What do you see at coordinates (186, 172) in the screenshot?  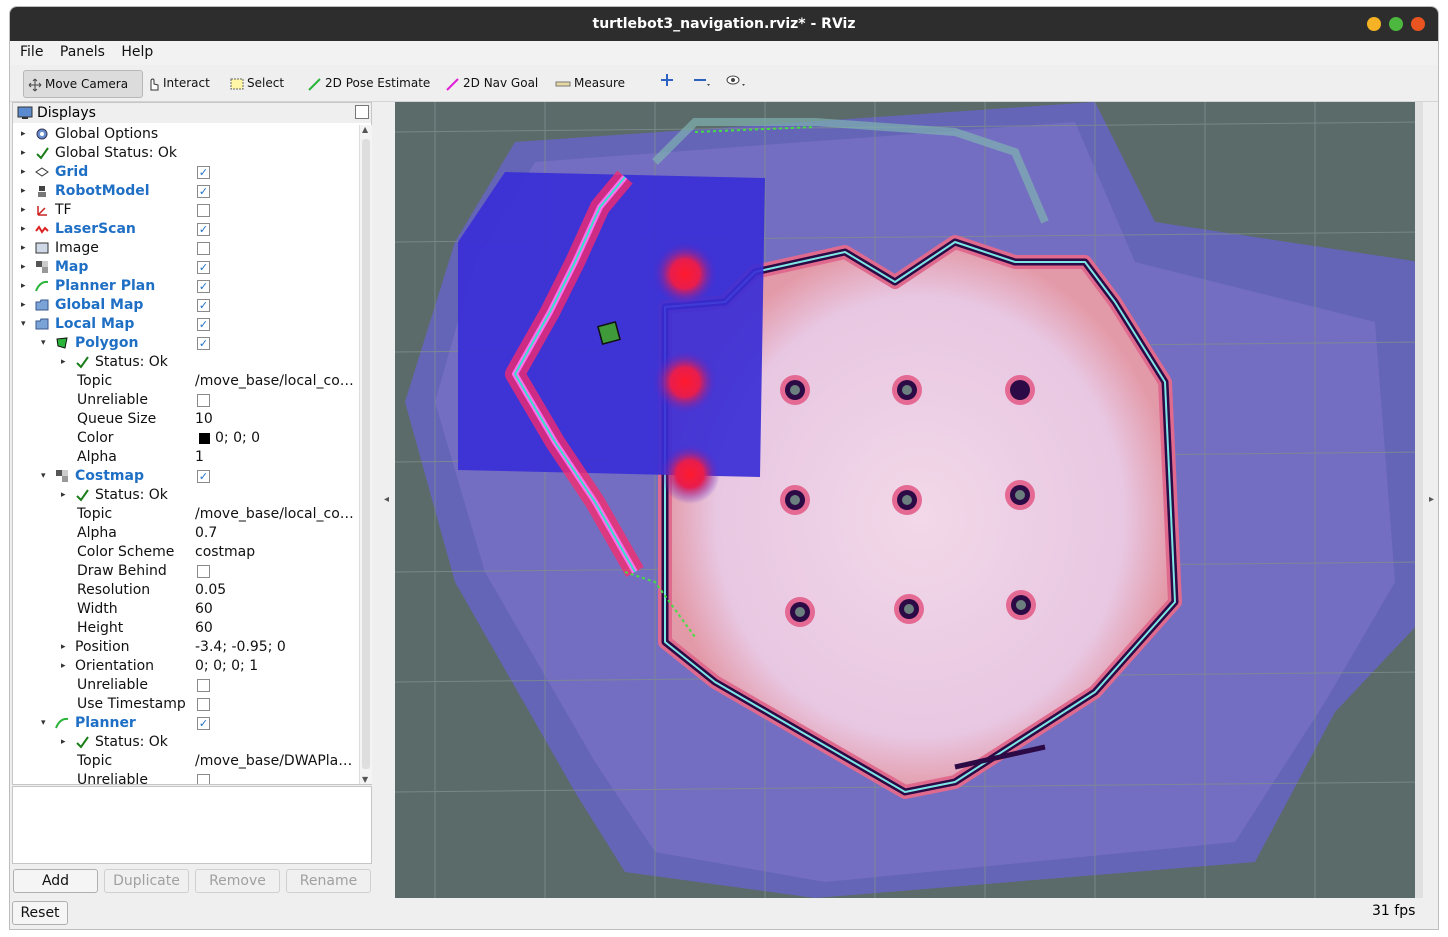 I see `display-row: ▸ Grid ✓` at bounding box center [186, 172].